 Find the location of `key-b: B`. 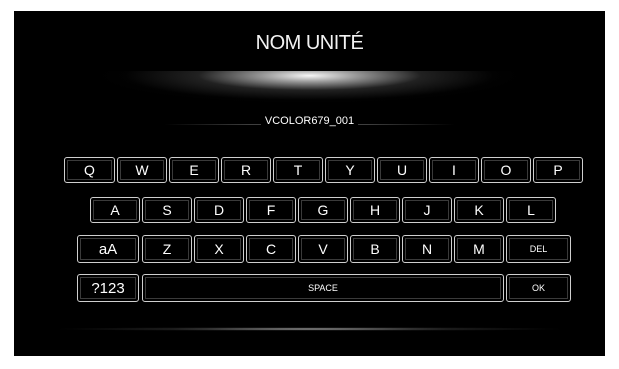

key-b: B is located at coordinates (375, 249).